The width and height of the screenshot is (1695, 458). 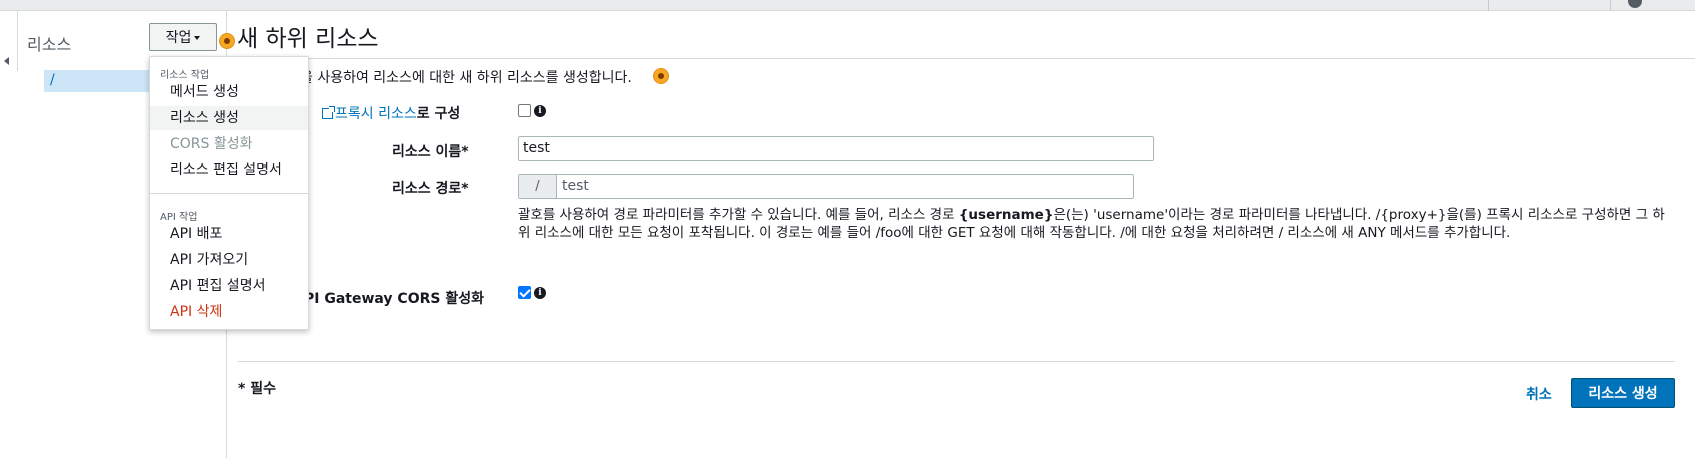 What do you see at coordinates (229, 170) in the screenshot?
I see `menu-item-edit-resource-docs: 리소스 편집 설명서` at bounding box center [229, 170].